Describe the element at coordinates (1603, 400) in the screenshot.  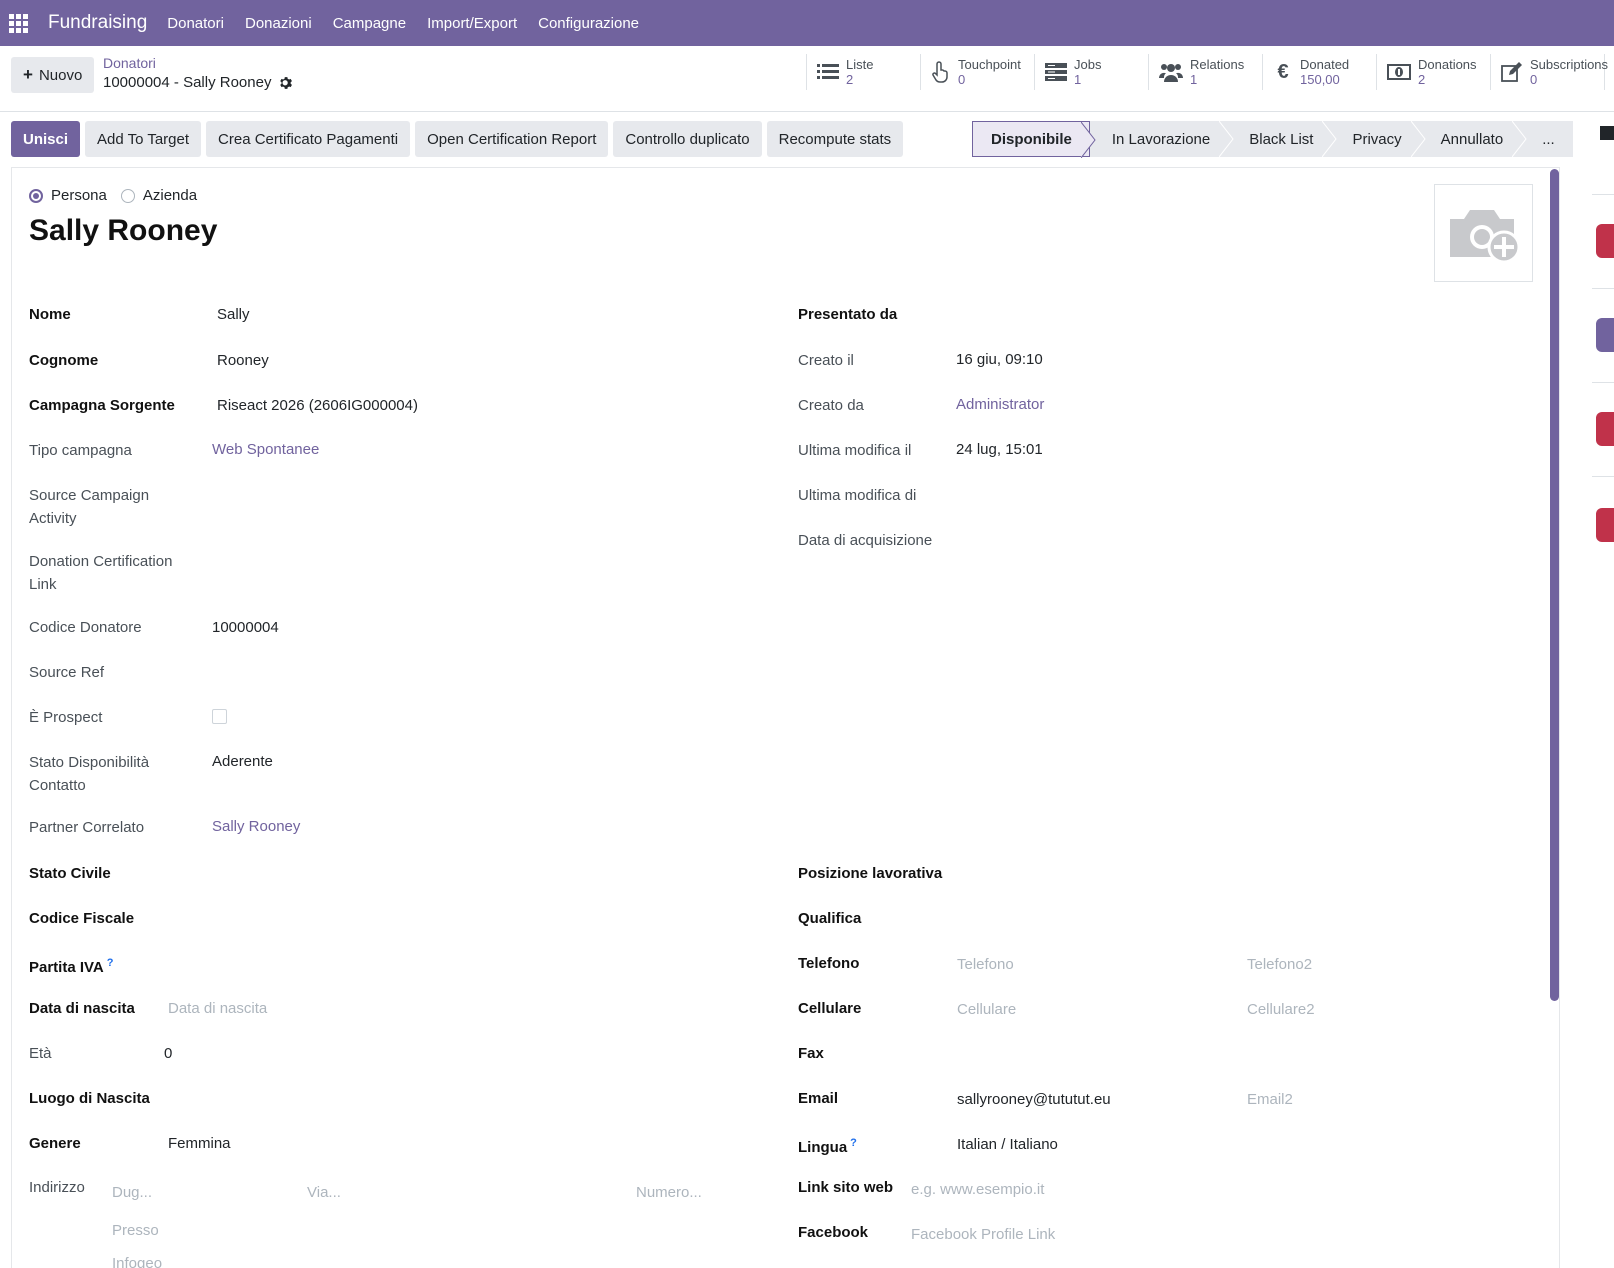
I see `chatter-panel-edge` at that location.